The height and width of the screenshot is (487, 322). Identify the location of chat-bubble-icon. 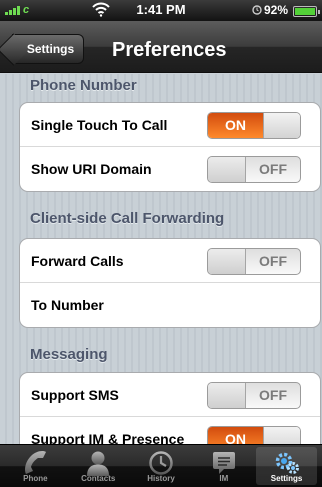
(223, 463).